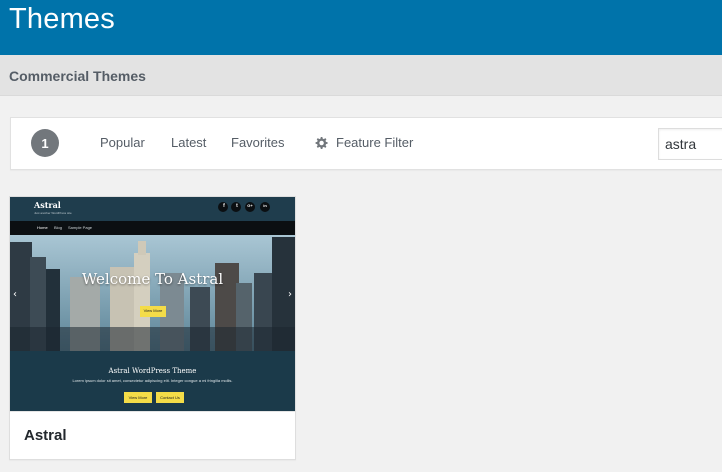 This screenshot has height=472, width=722. What do you see at coordinates (170, 397) in the screenshot?
I see `preview-button-contact: Contact Us` at bounding box center [170, 397].